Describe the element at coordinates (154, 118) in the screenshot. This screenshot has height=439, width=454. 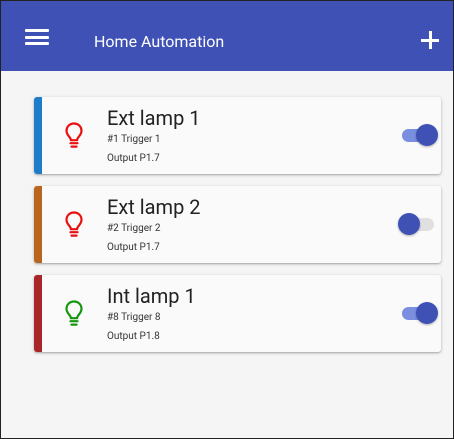
I see `device-name: Ext lamp 1` at that location.